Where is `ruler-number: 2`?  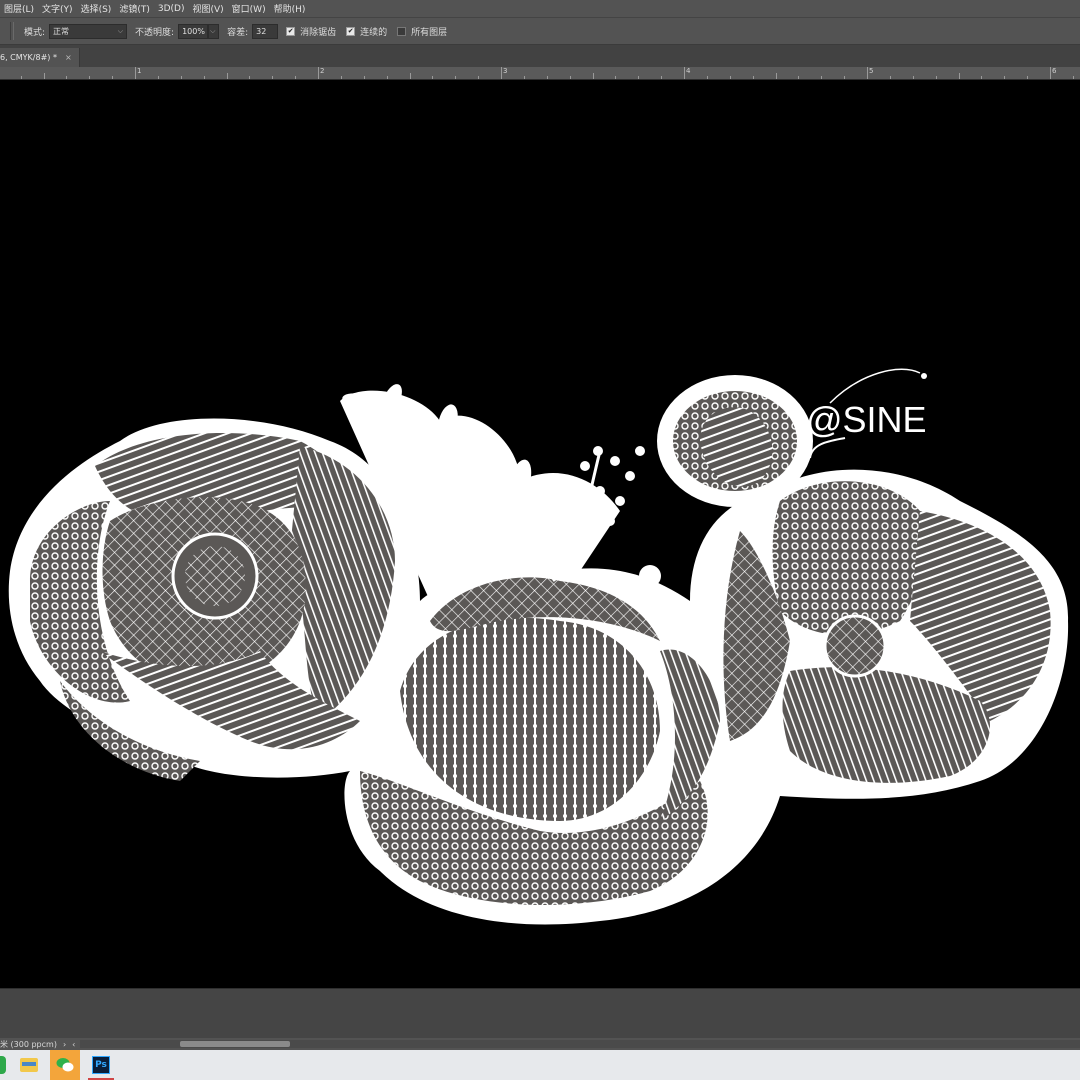
ruler-number: 2 is located at coordinates (322, 71).